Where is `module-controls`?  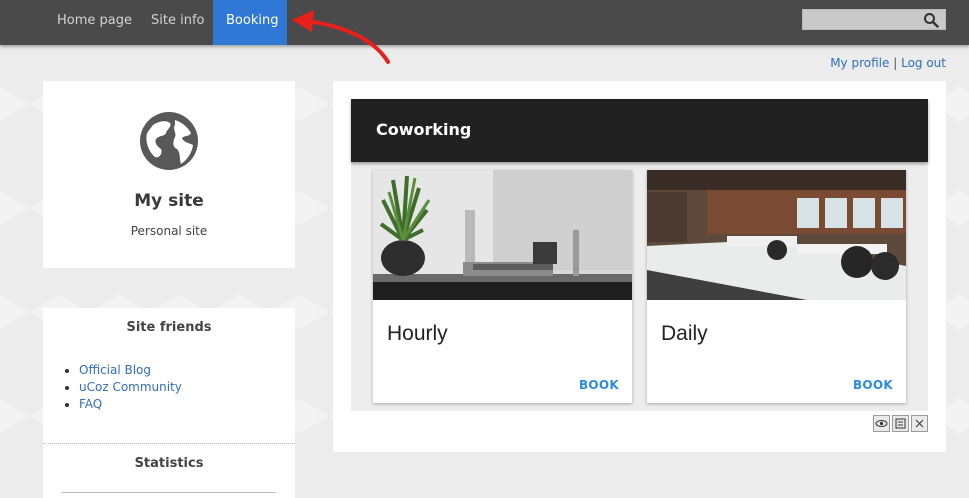
module-controls is located at coordinates (901, 424).